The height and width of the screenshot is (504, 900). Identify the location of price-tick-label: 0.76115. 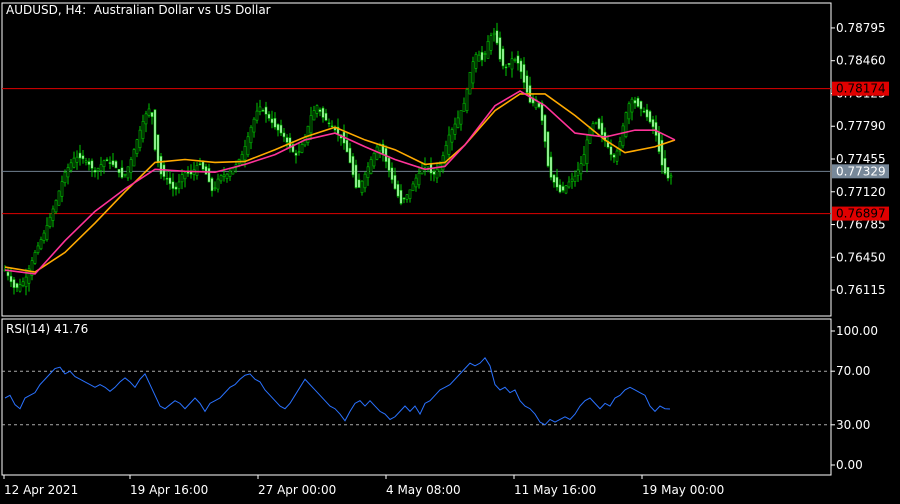
(861, 290).